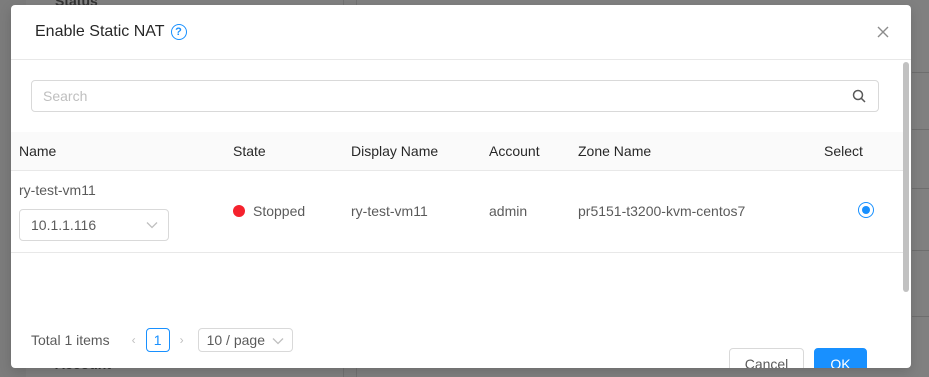 This screenshot has height=377, width=929. What do you see at coordinates (122, 151) in the screenshot?
I see `column-header-name: Name` at bounding box center [122, 151].